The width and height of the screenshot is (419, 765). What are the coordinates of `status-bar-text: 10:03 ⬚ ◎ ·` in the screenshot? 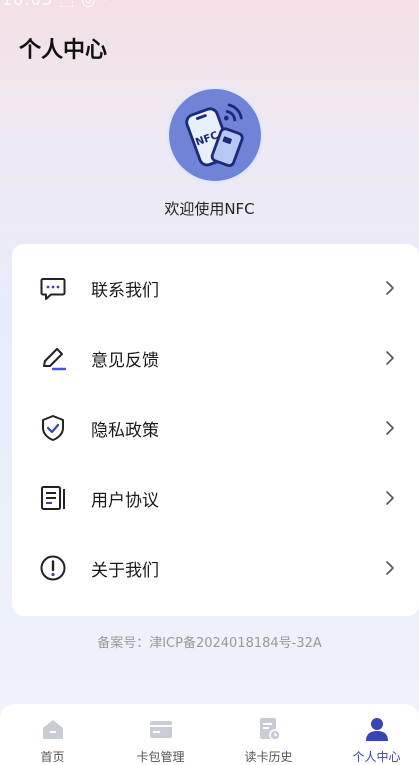 It's located at (55, 4).